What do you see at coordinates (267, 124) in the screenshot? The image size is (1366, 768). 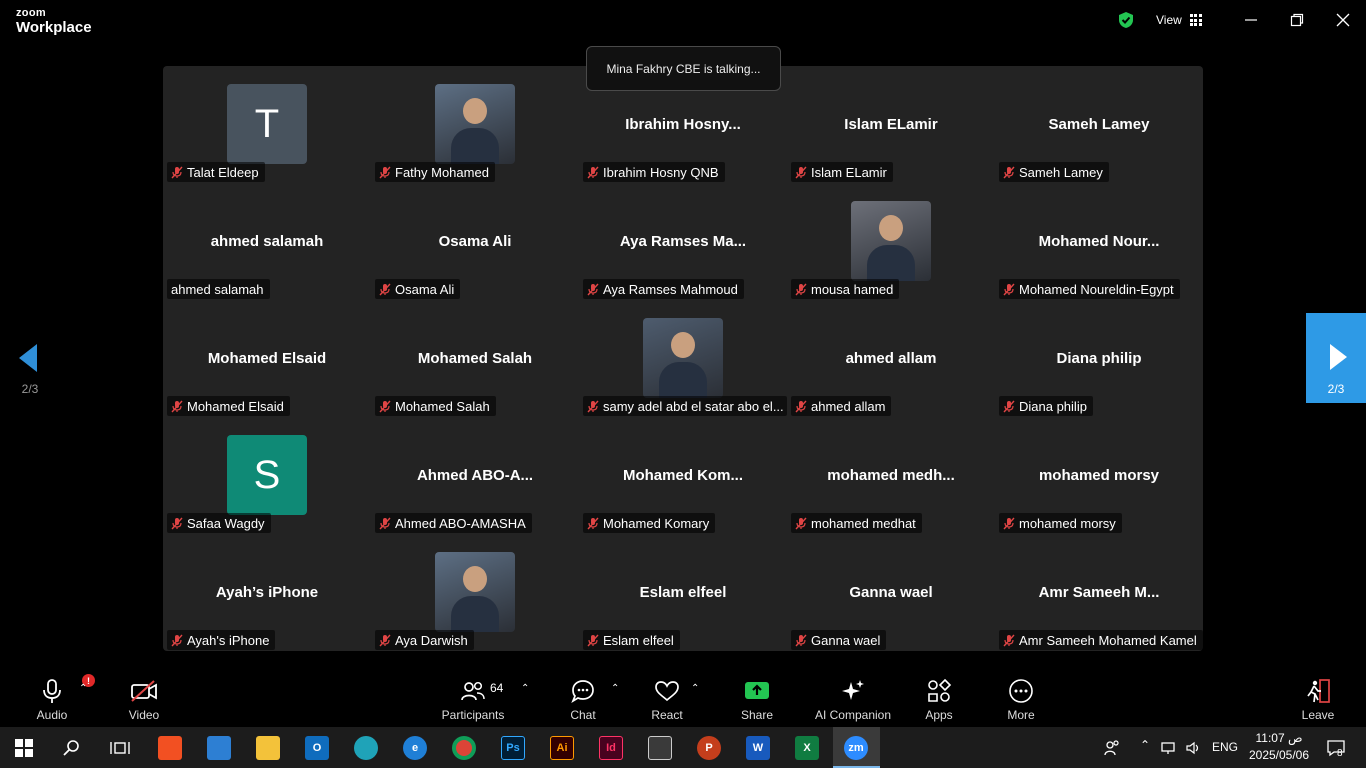 I see `participant-tile: T Talat Eldeep` at bounding box center [267, 124].